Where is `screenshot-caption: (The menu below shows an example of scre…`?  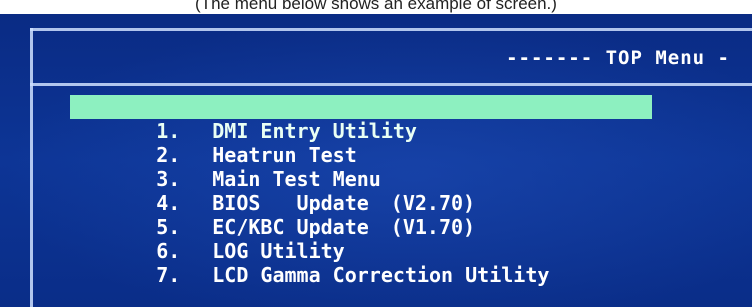 screenshot-caption: (The menu below shows an example of scre… is located at coordinates (376, 6).